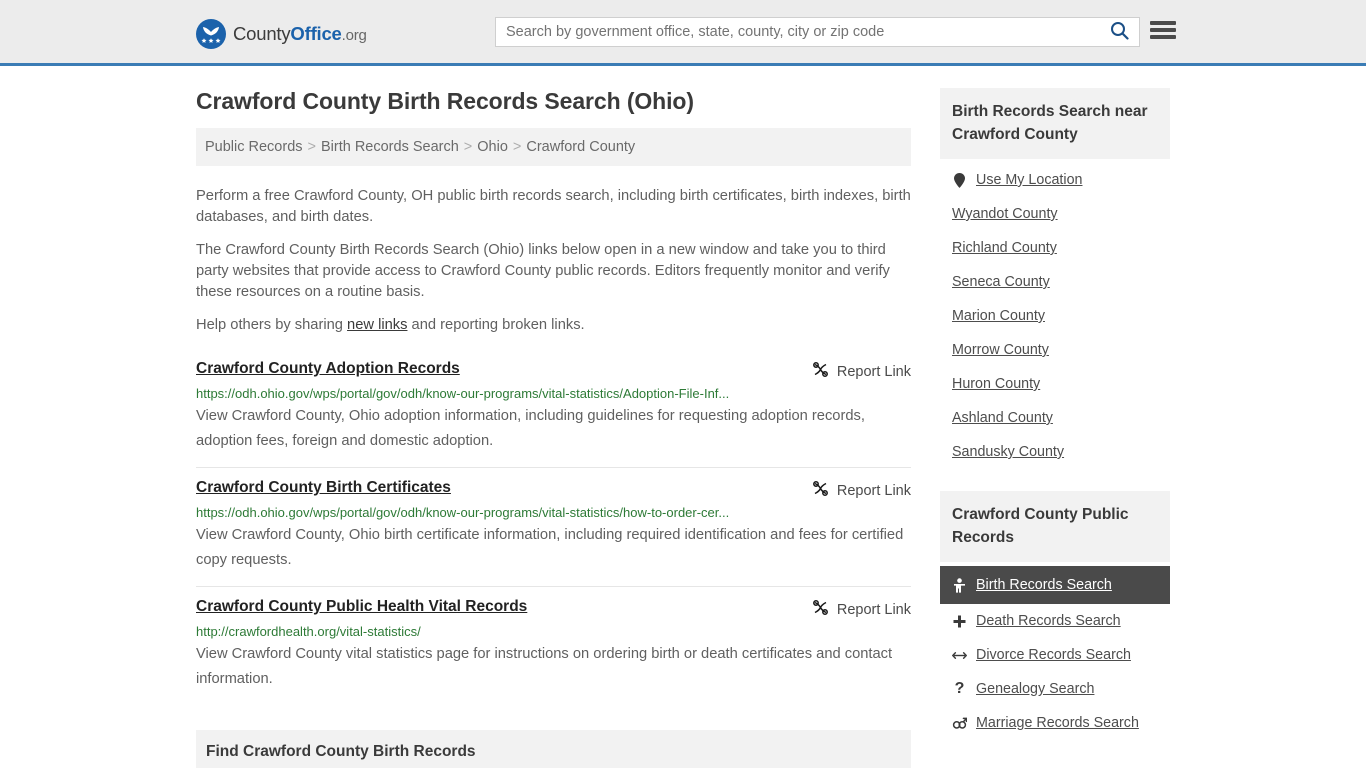  I want to click on sidebar-item-morrow-county: Morrow County, so click(1055, 350).